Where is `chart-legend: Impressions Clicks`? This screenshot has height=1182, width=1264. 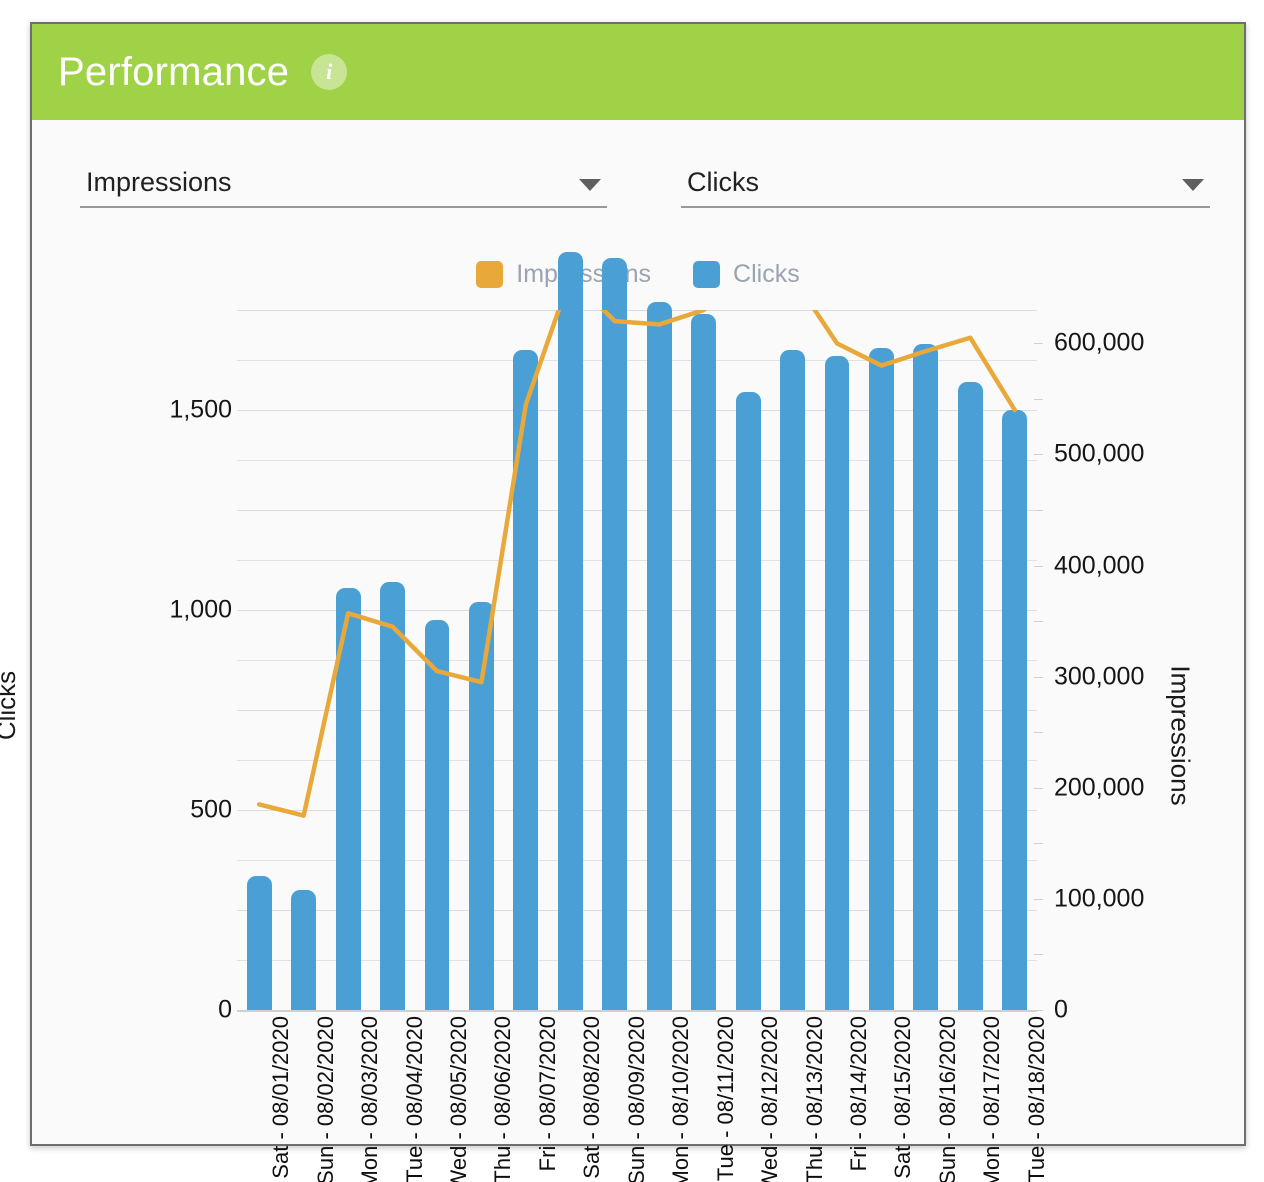
chart-legend: Impressions Clicks is located at coordinates (638, 274).